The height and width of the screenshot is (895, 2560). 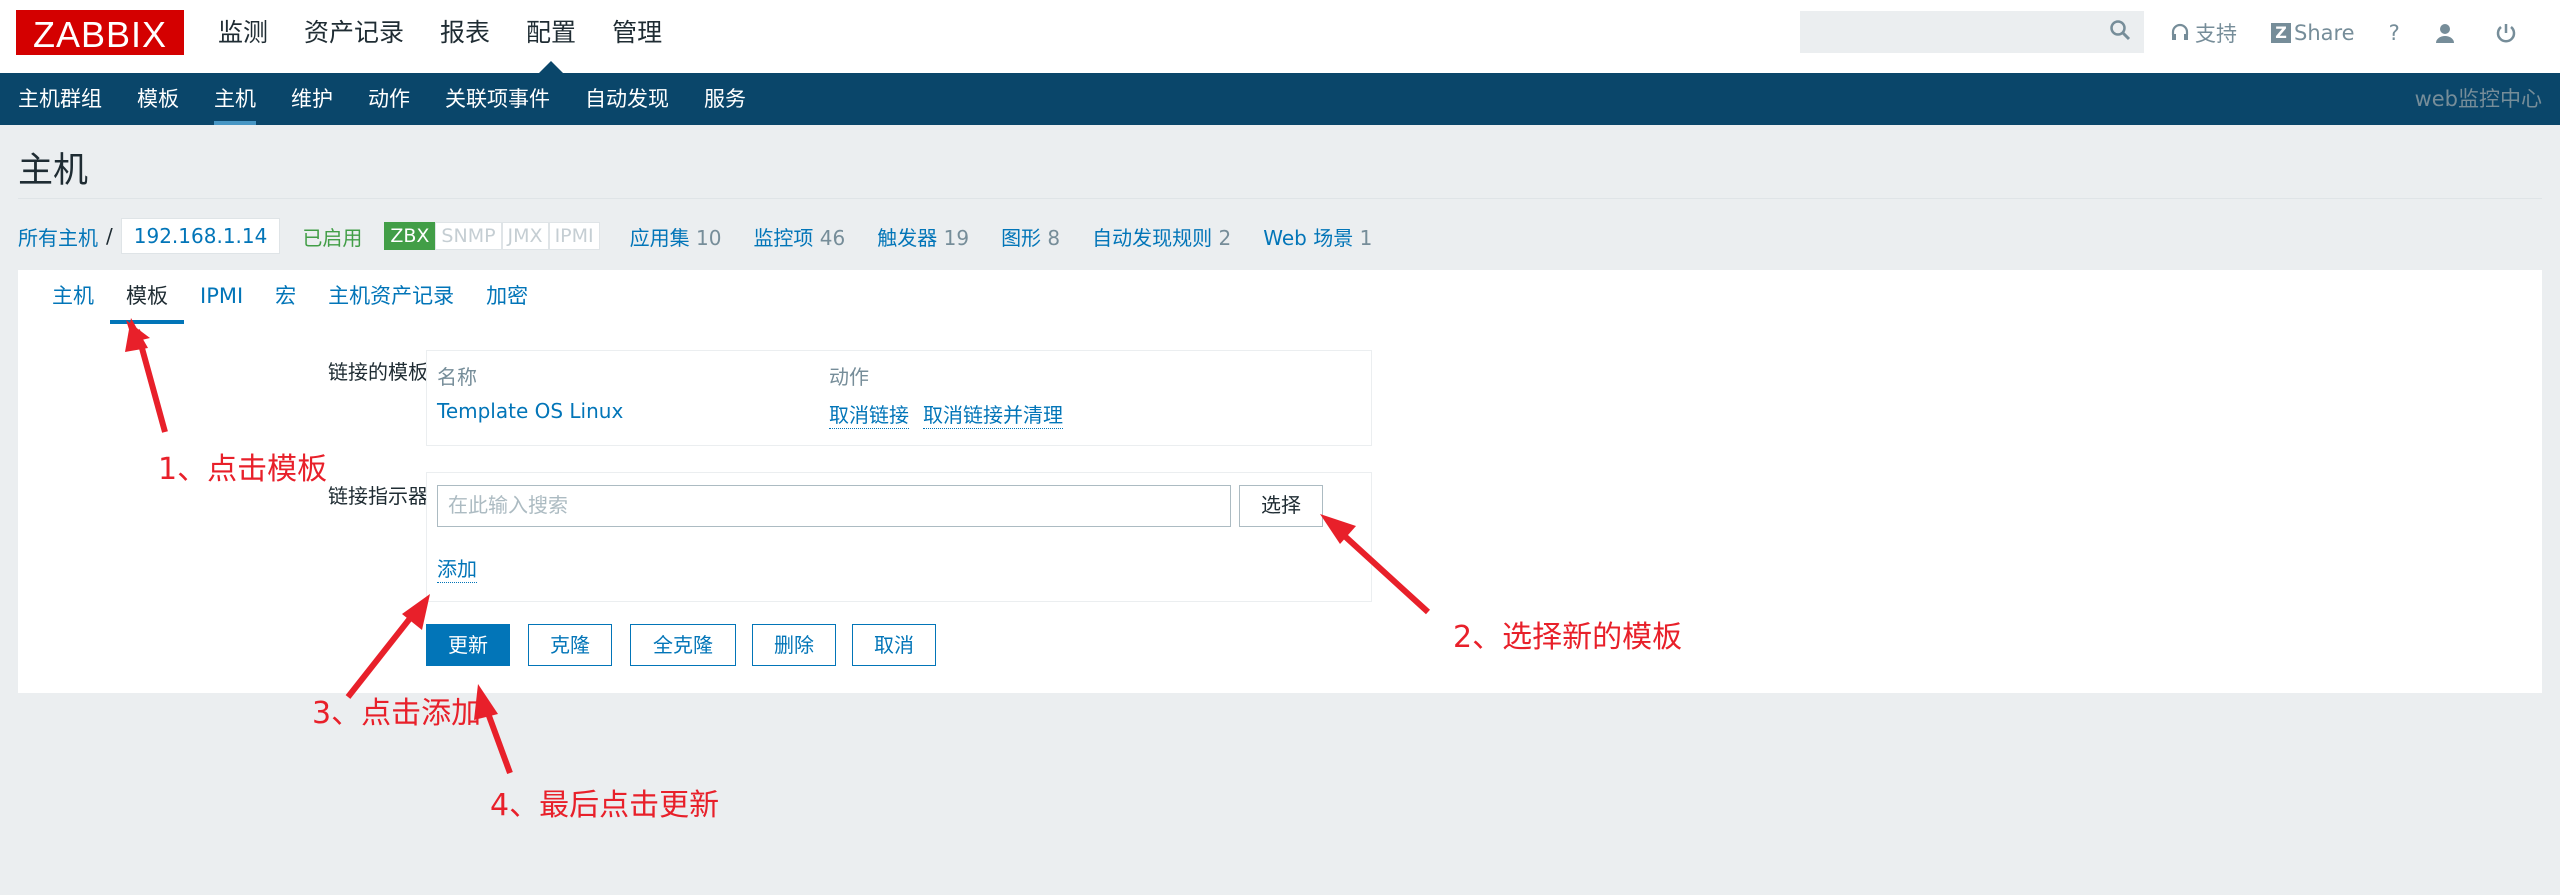 I want to click on annotation-step-2: 2、选择新的模板, so click(x=1568, y=637).